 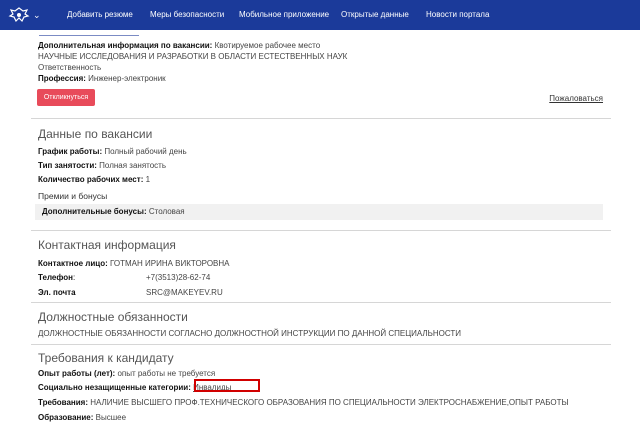 What do you see at coordinates (145, 151) in the screenshot?
I see `schedule-value: Полный рабочий день` at bounding box center [145, 151].